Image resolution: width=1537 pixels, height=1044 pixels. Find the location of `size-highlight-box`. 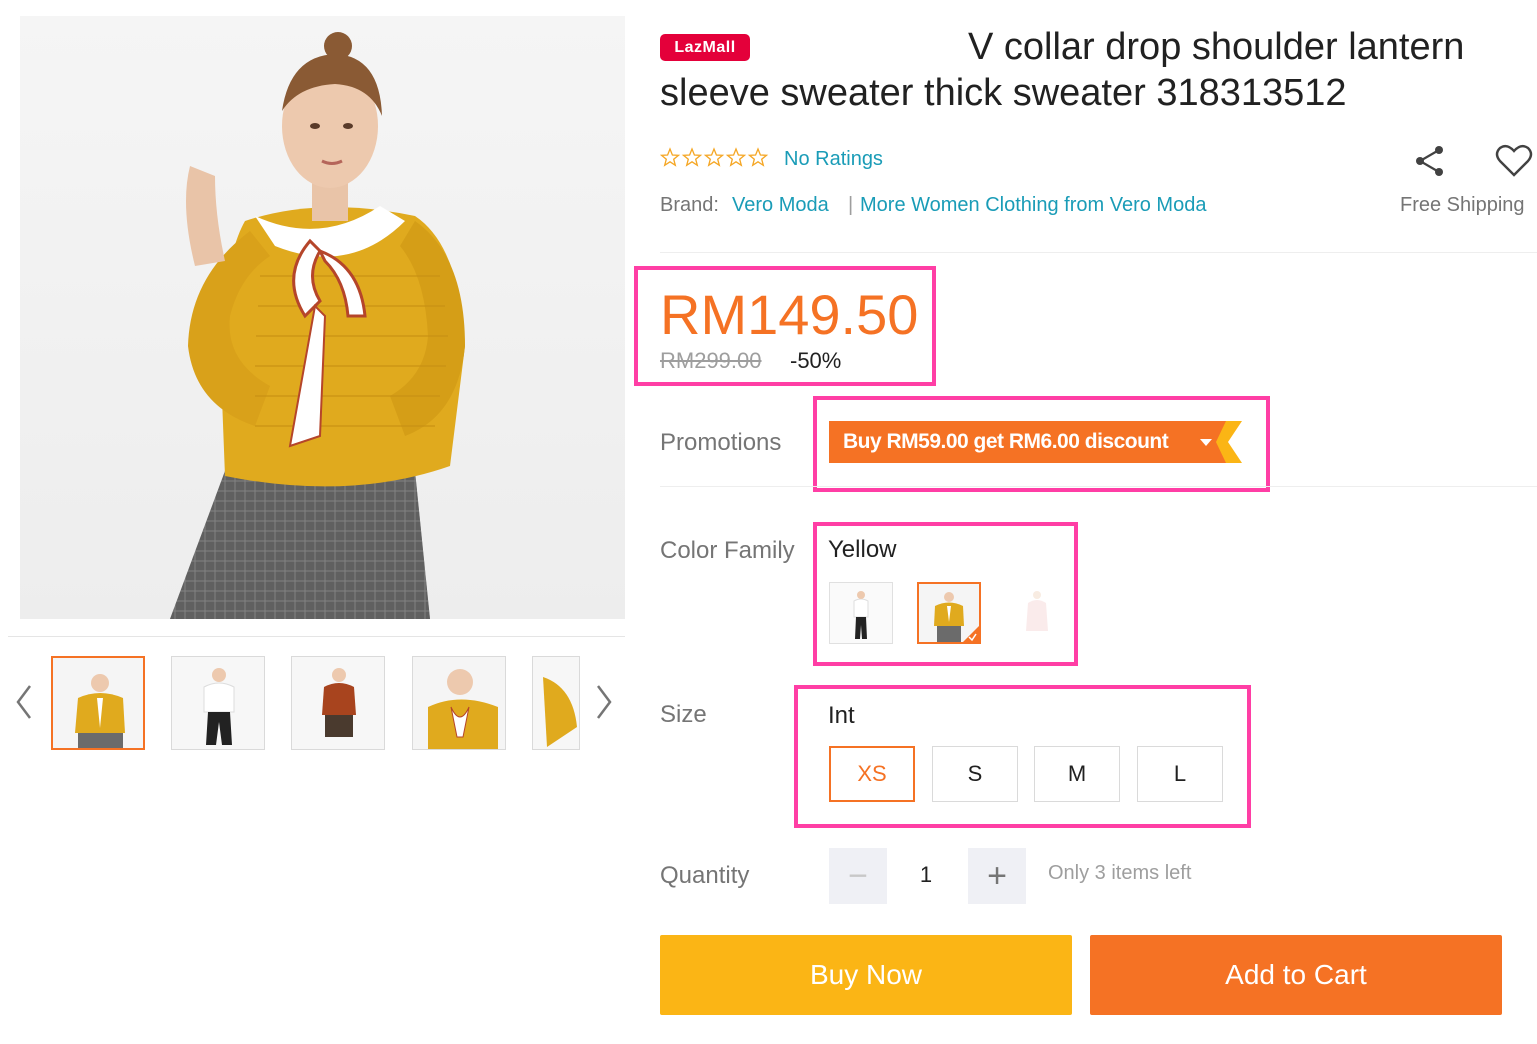

size-highlight-box is located at coordinates (1022, 756).